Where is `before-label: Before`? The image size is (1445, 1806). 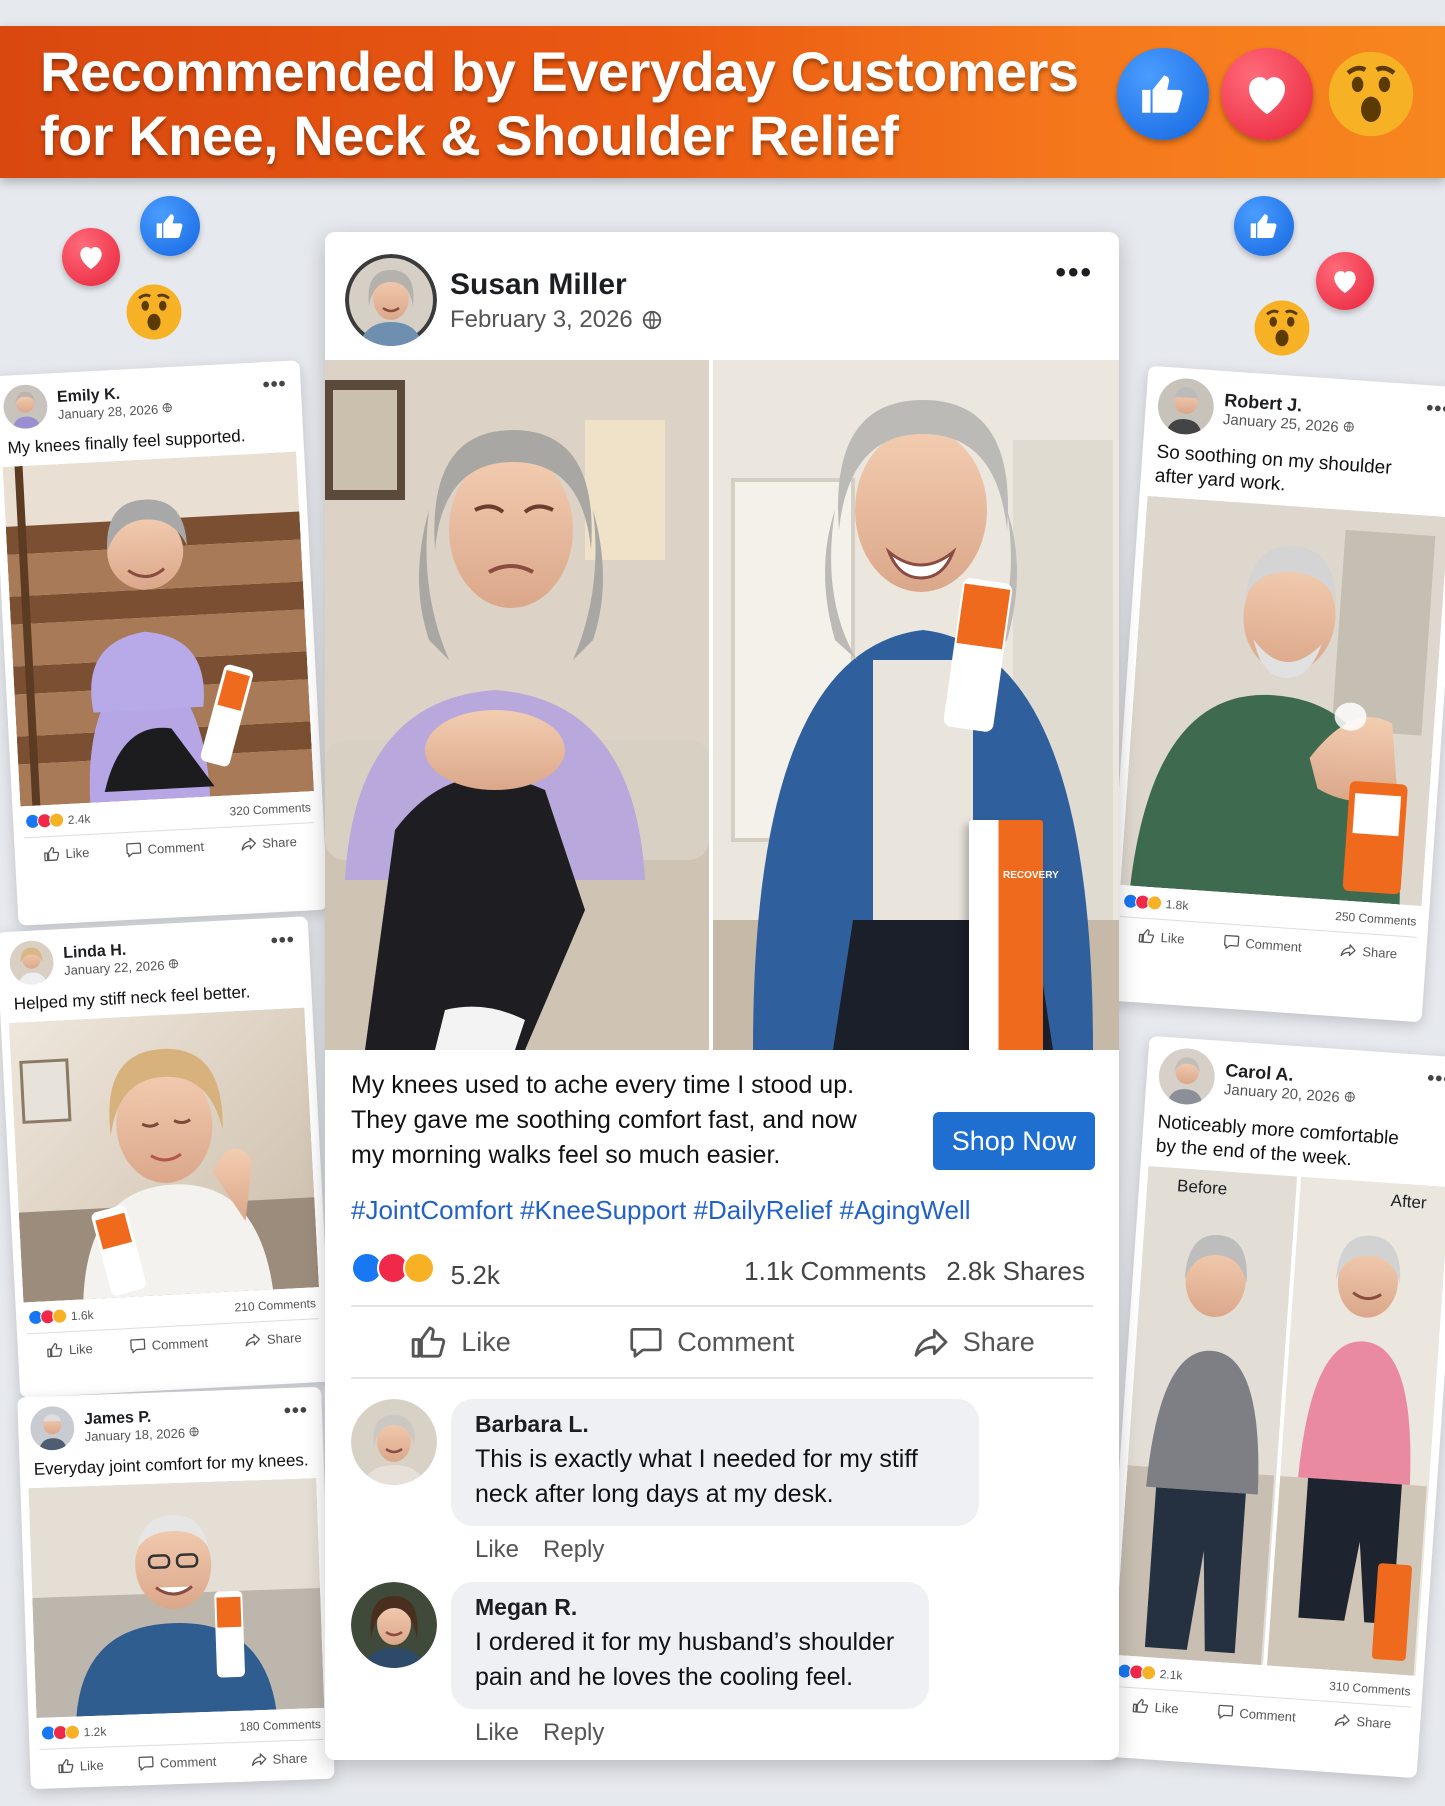
before-label: Before is located at coordinates (1202, 1187).